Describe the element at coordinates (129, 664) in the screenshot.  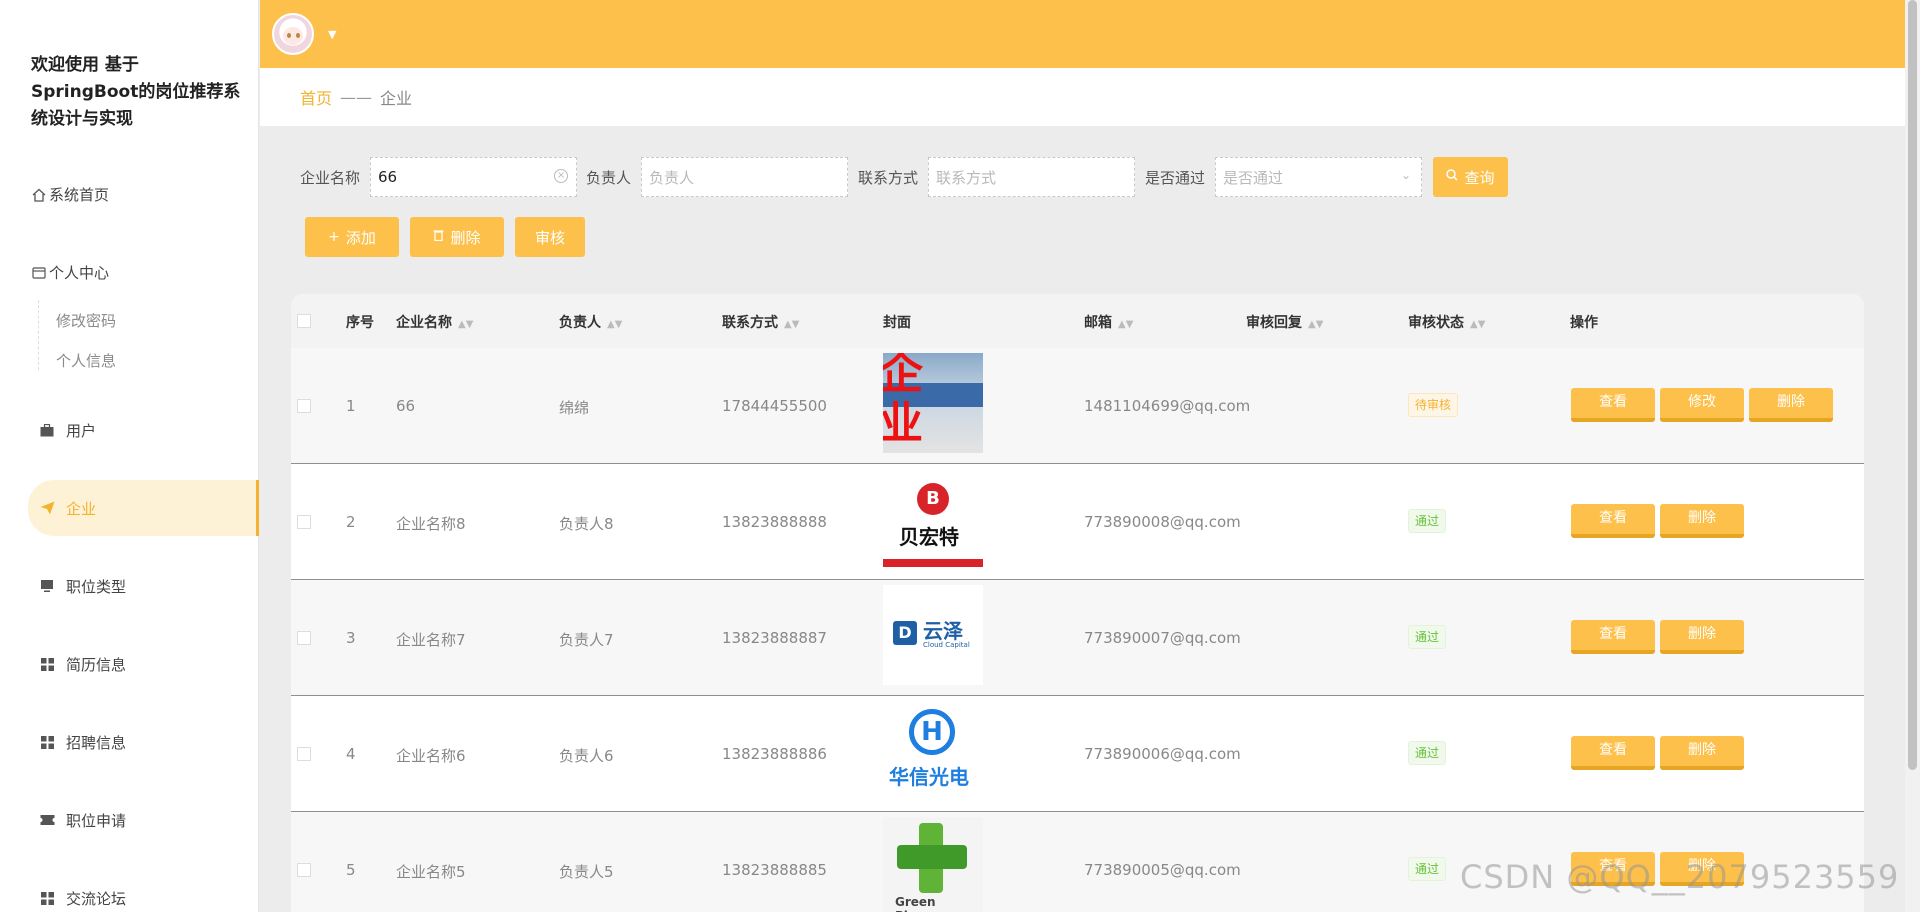
I see `sidebar-item-resumes: 简历信息` at that location.